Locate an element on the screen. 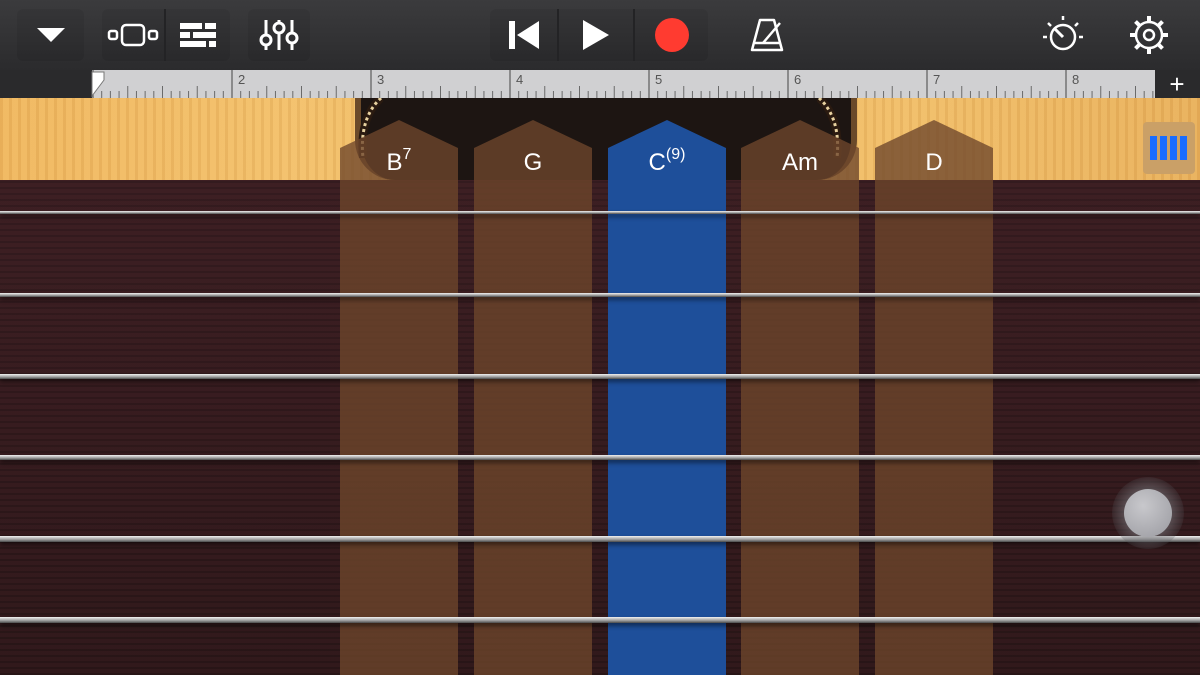 The width and height of the screenshot is (1200, 675). triangle-down-icon is located at coordinates (50, 35).